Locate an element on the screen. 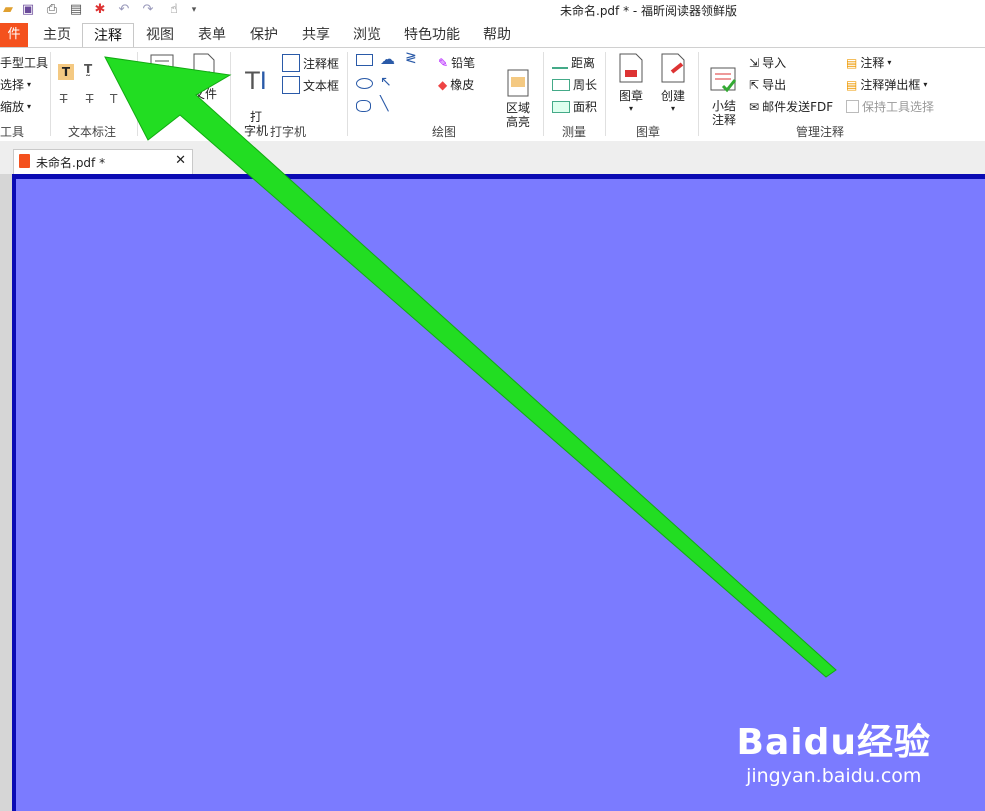 This screenshot has width=985, height=811. email-fdf-button: ✉ 邮件发送FDF is located at coordinates (791, 106).